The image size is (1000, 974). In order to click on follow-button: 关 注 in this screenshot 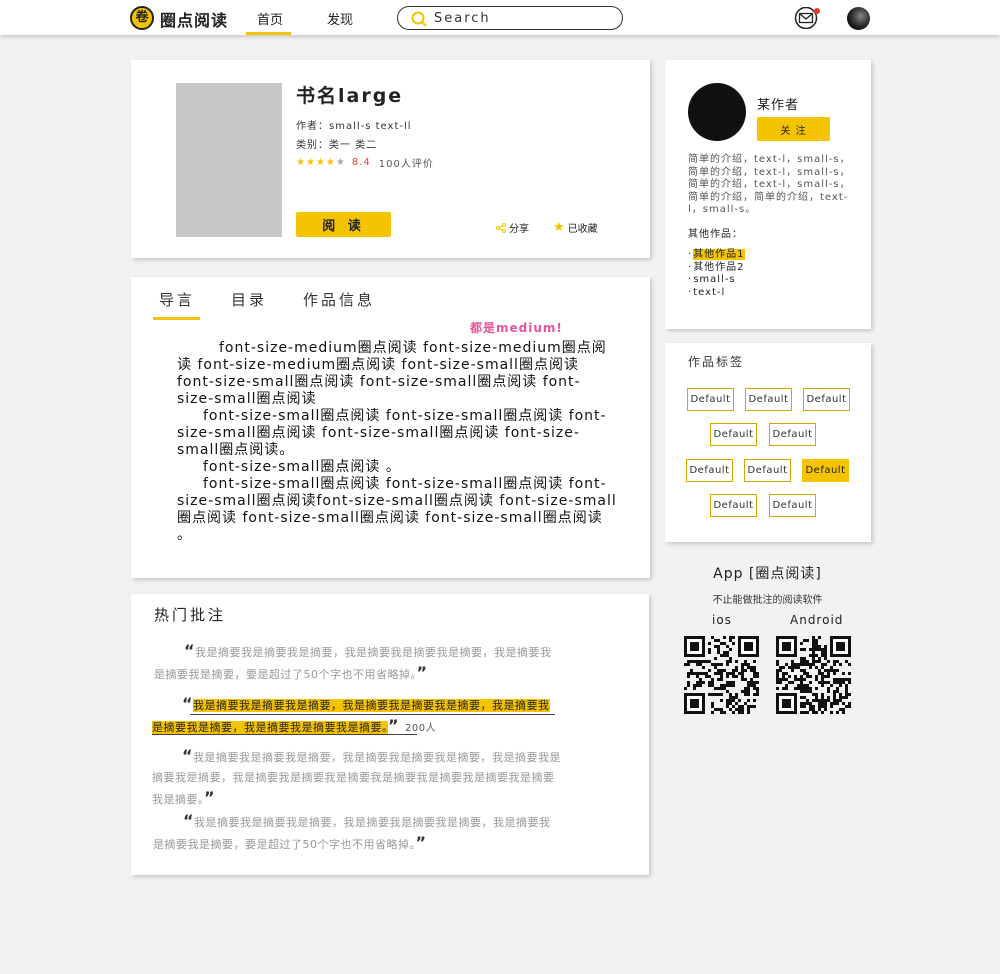, I will do `click(793, 129)`.